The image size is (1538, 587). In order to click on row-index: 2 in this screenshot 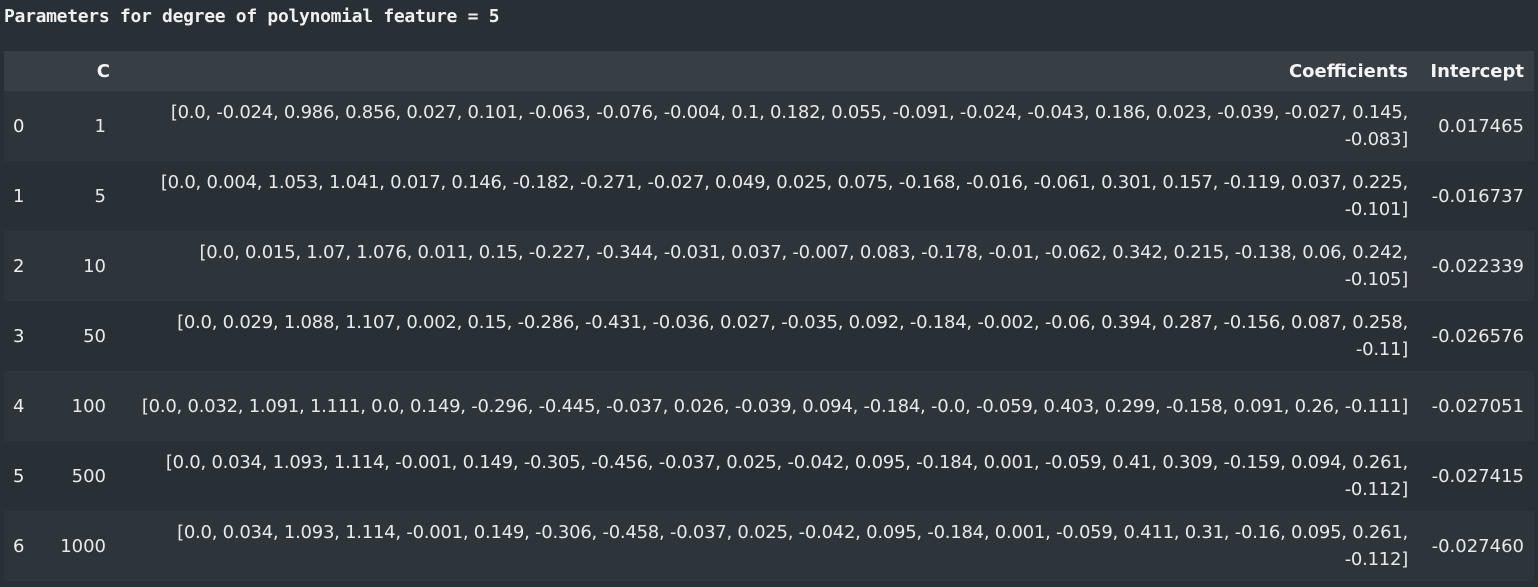, I will do `click(19, 266)`.